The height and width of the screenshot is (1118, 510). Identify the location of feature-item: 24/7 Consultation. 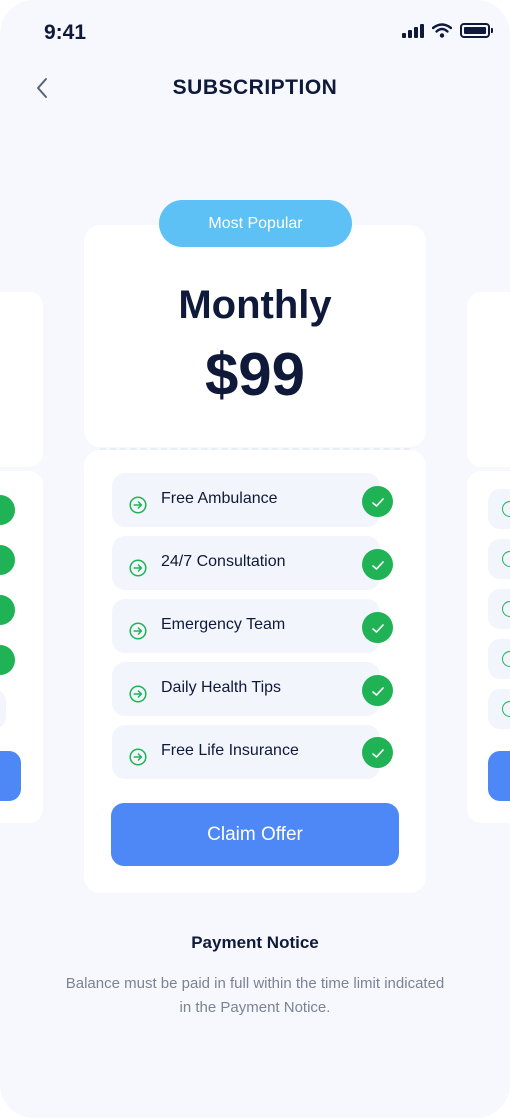
(246, 563).